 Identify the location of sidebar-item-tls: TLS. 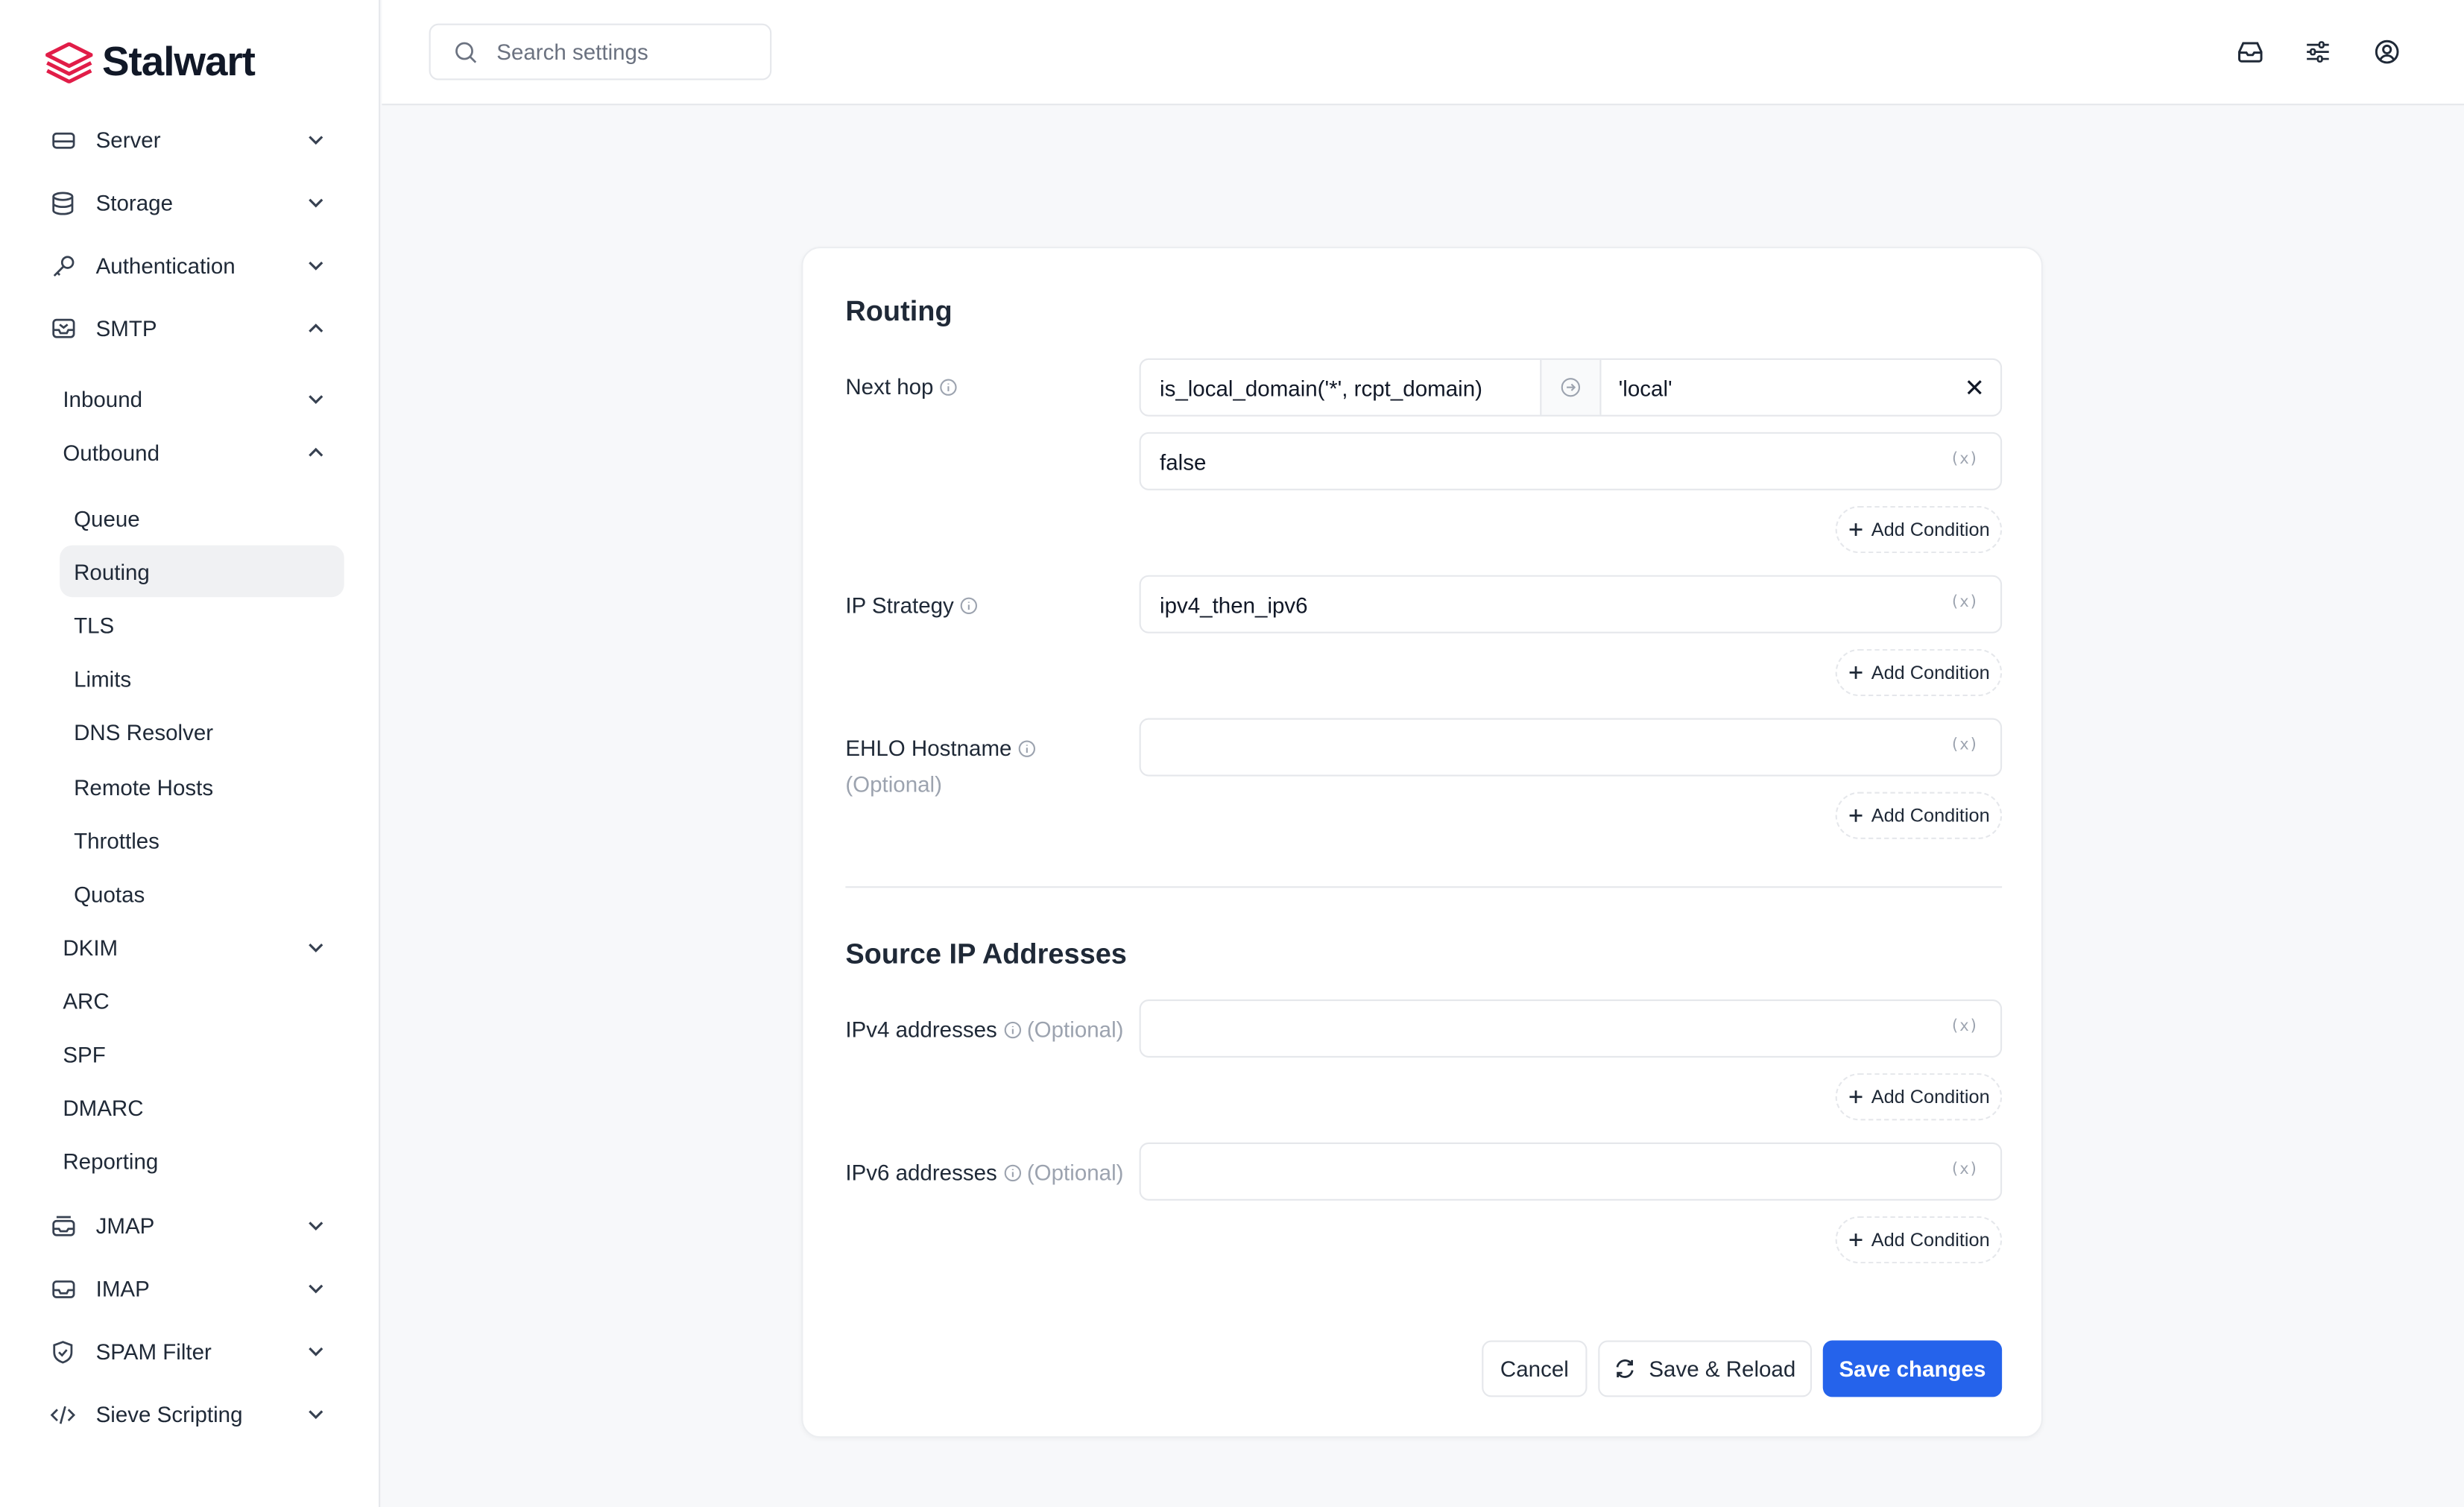
(202, 624).